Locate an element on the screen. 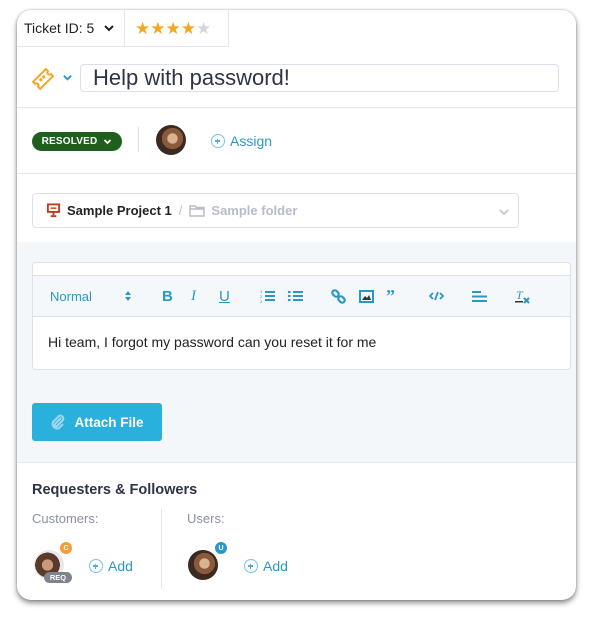 Image resolution: width=589 pixels, height=619 pixels. ordered-list-icon: 123 is located at coordinates (267, 296).